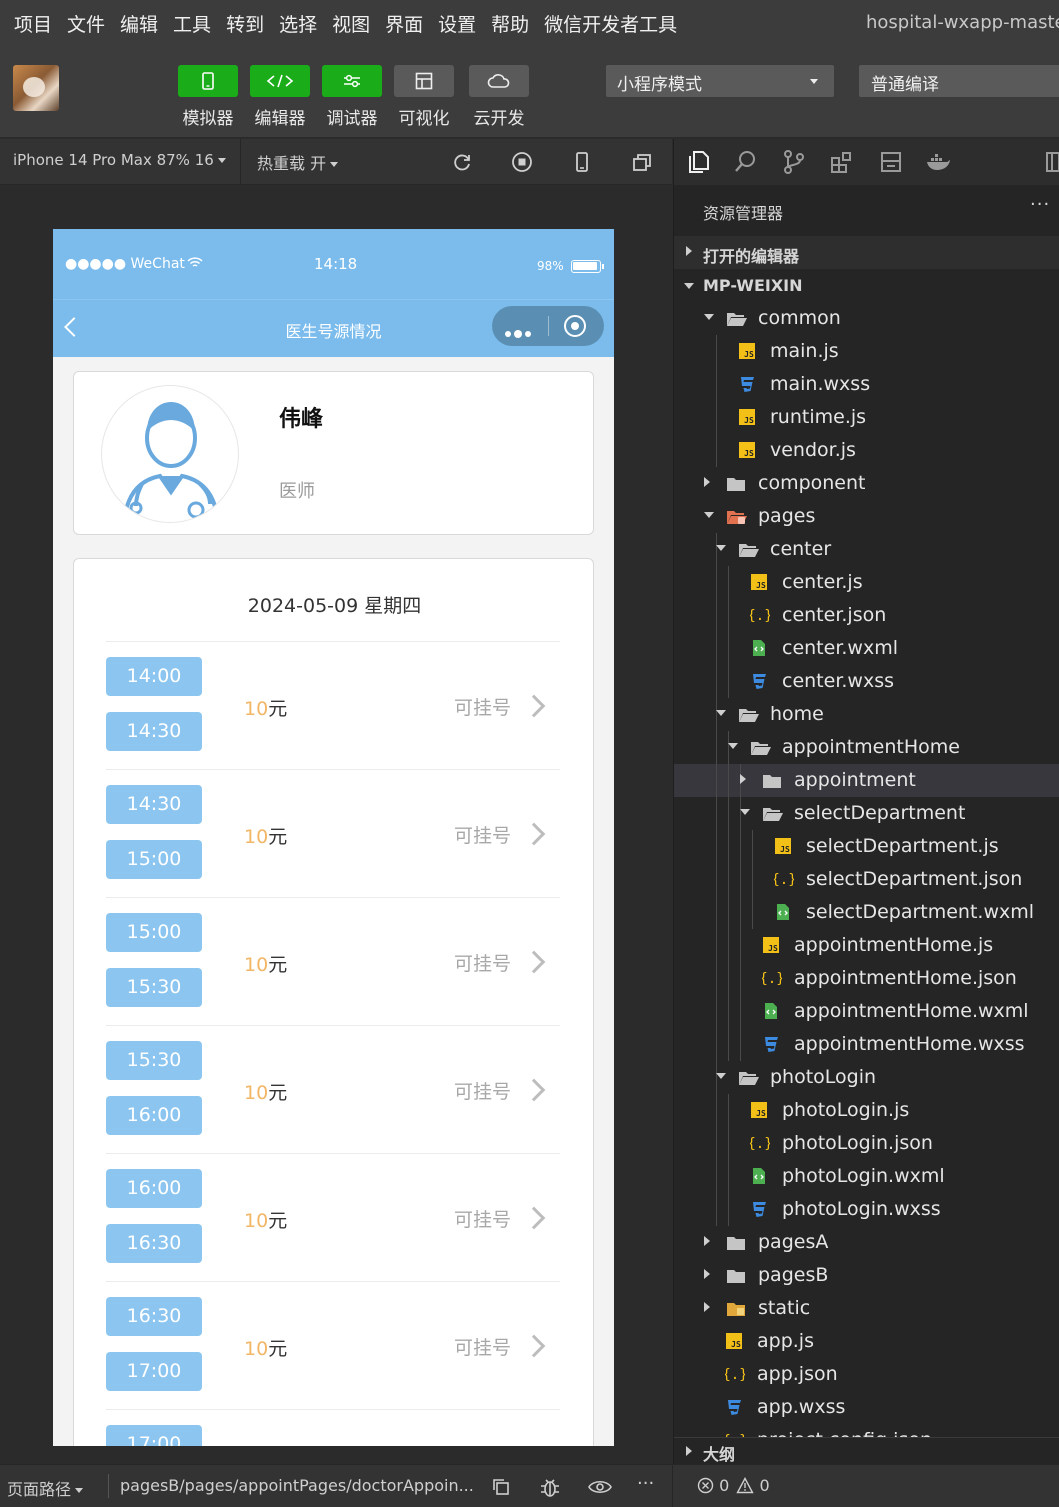  Describe the element at coordinates (298, 162) in the screenshot. I see `hot-reload-toggle: 热重载 开` at that location.